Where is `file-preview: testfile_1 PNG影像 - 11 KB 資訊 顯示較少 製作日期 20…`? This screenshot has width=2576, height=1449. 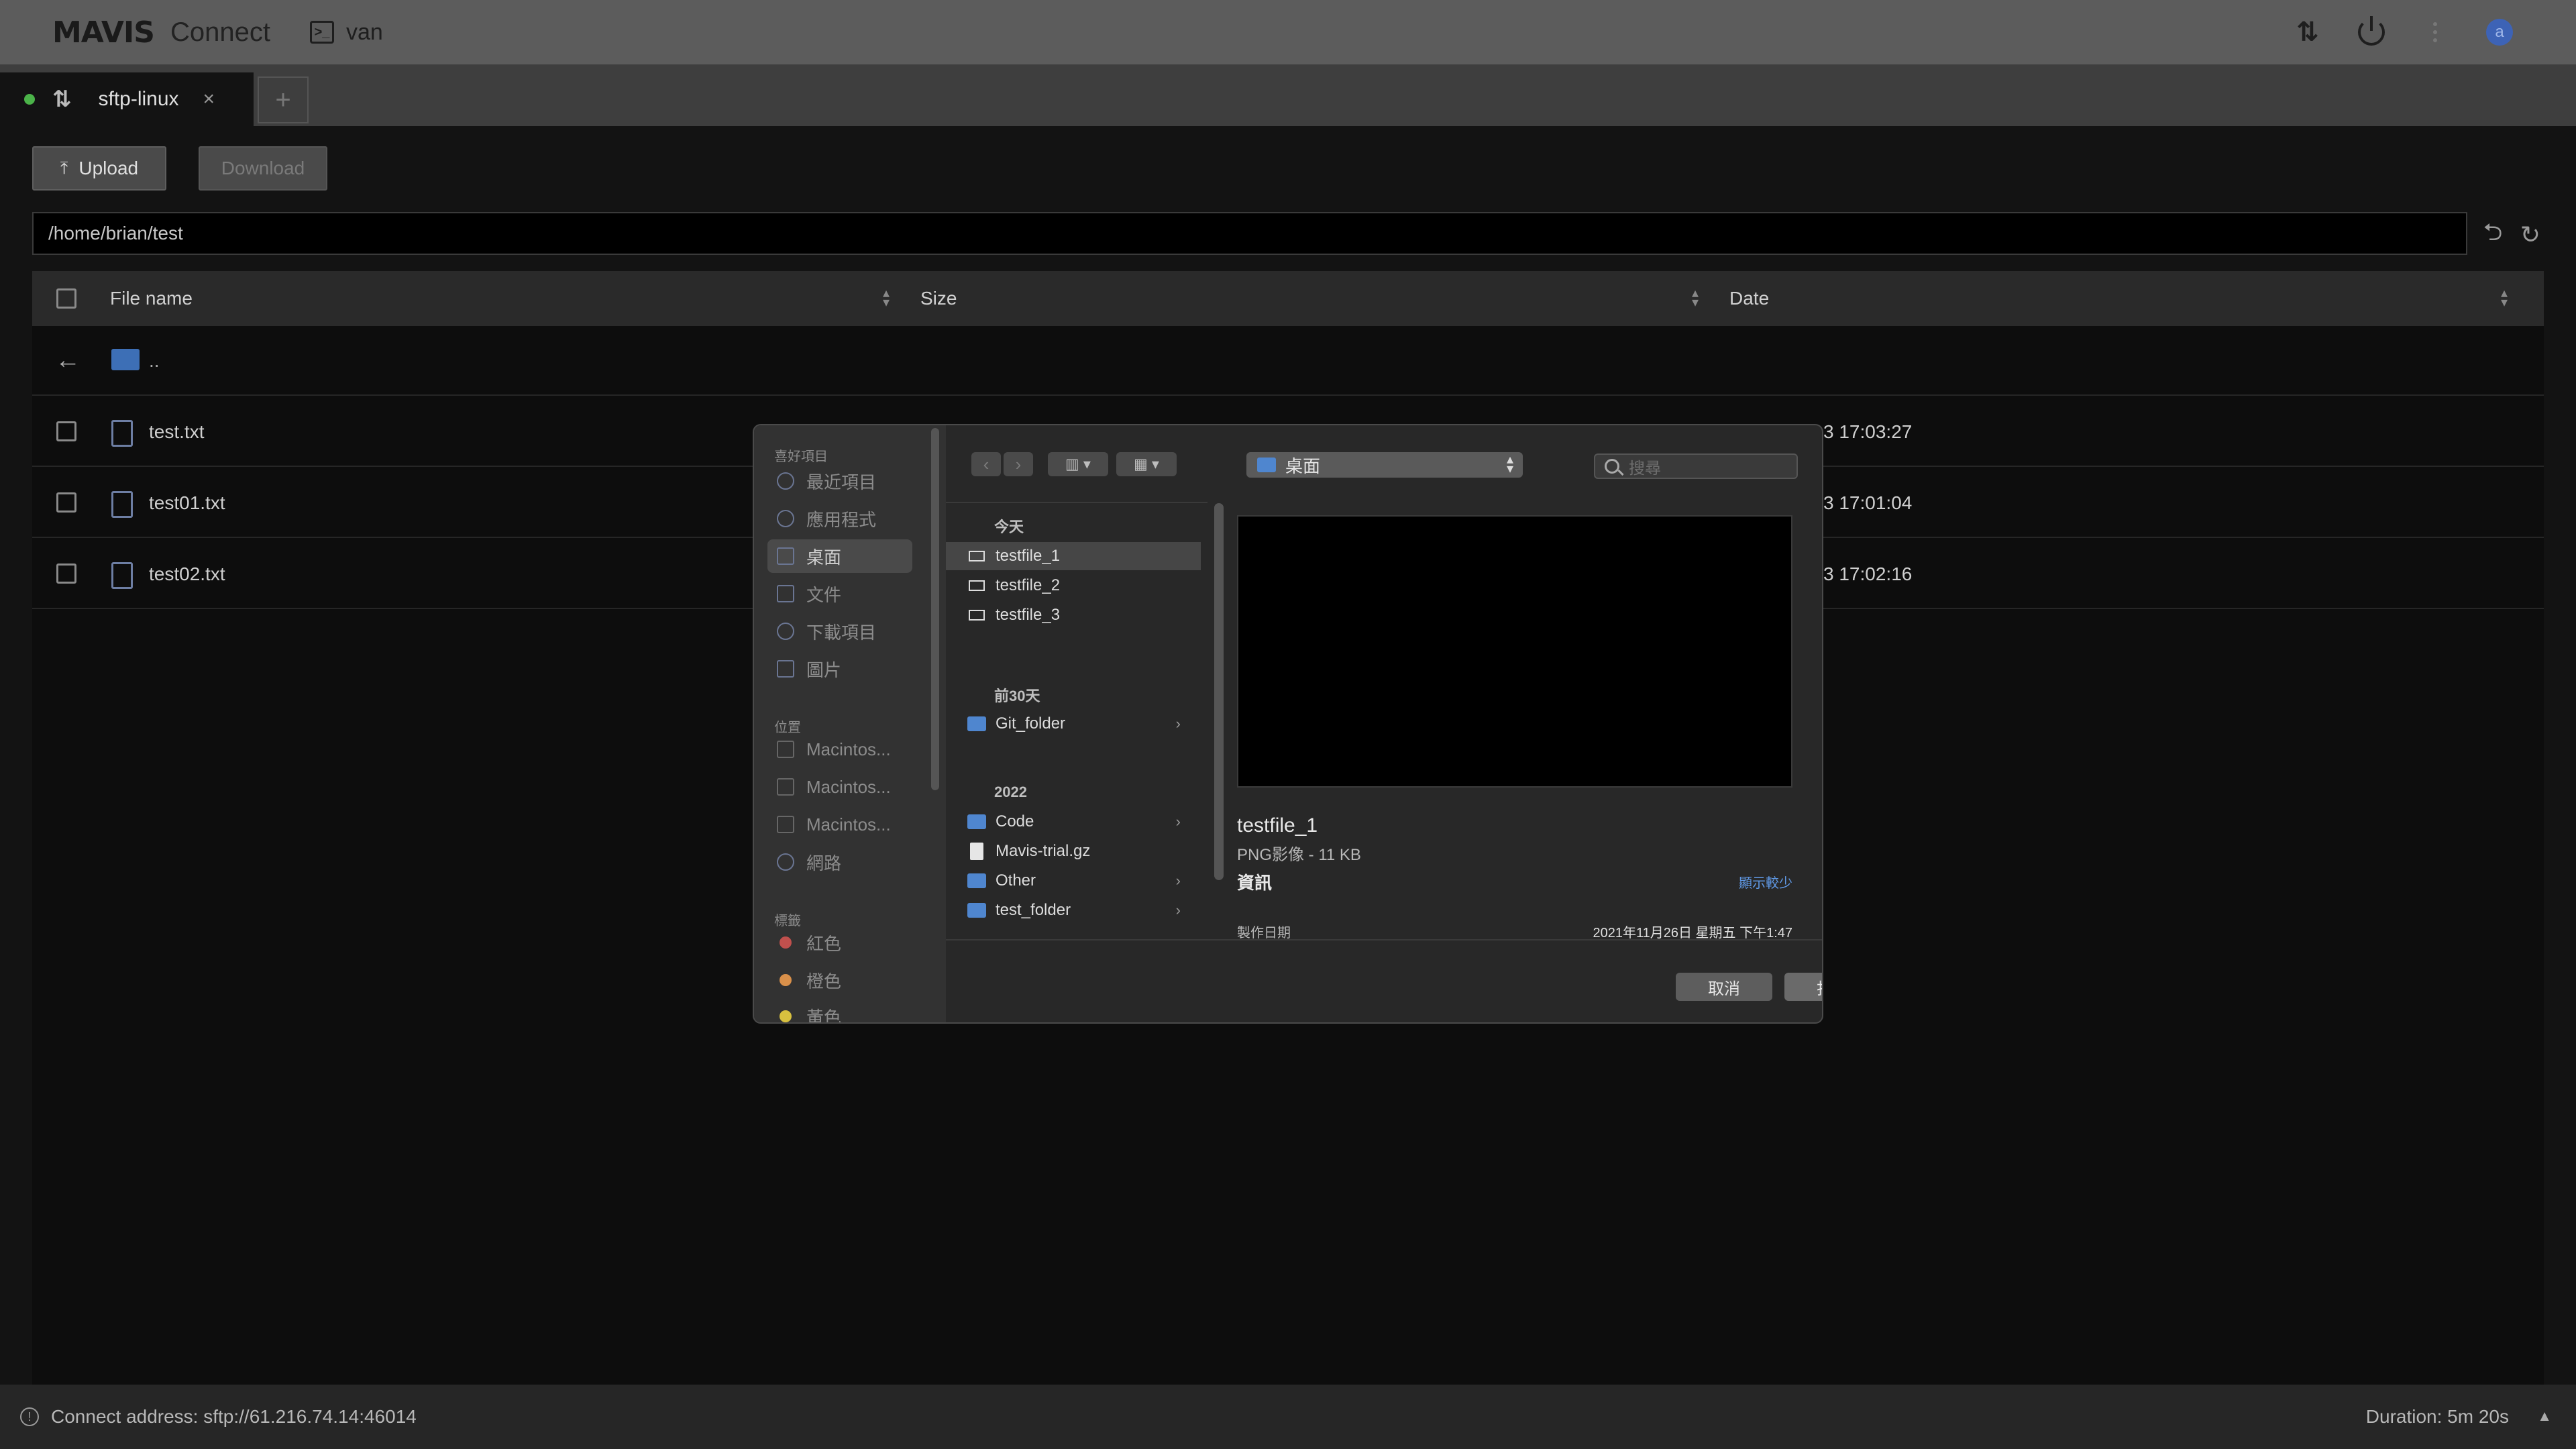 file-preview: testfile_1 PNG影像 - 11 KB 資訊 顯示較少 製作日期 20… is located at coordinates (1518, 721).